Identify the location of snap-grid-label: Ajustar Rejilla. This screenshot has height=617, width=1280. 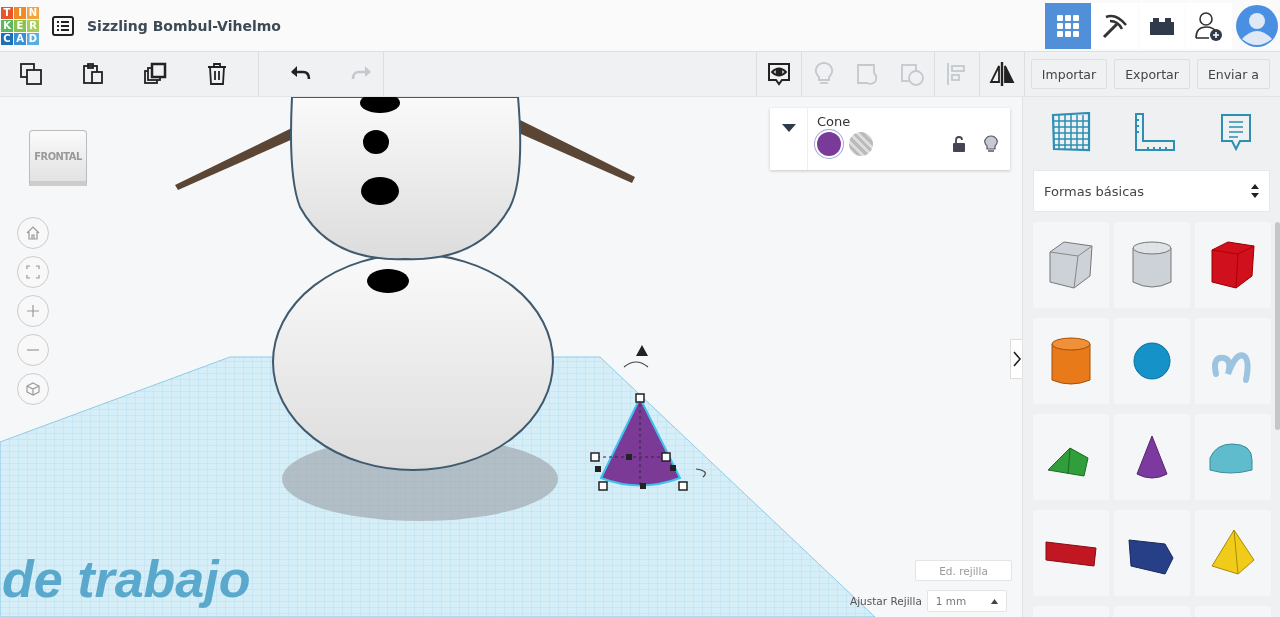
(886, 601).